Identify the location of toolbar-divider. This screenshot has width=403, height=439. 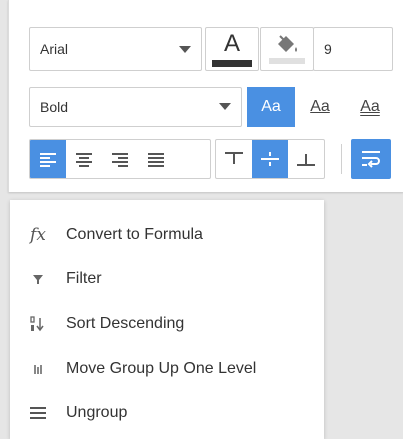
(341, 159).